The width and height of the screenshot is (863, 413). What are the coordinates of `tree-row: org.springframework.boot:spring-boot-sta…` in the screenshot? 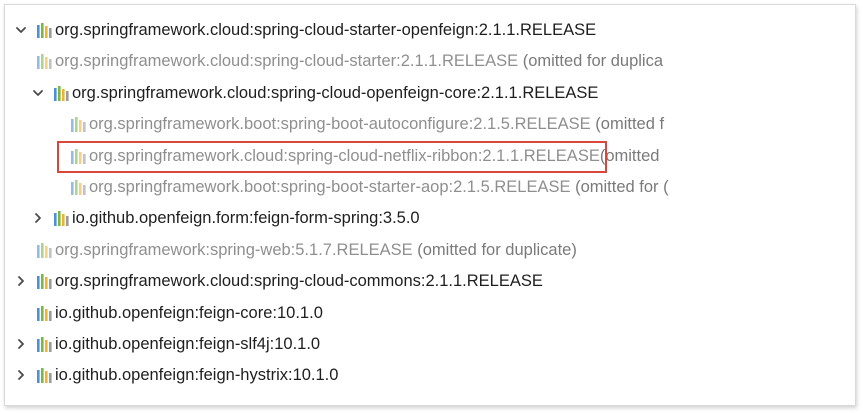 It's located at (430, 187).